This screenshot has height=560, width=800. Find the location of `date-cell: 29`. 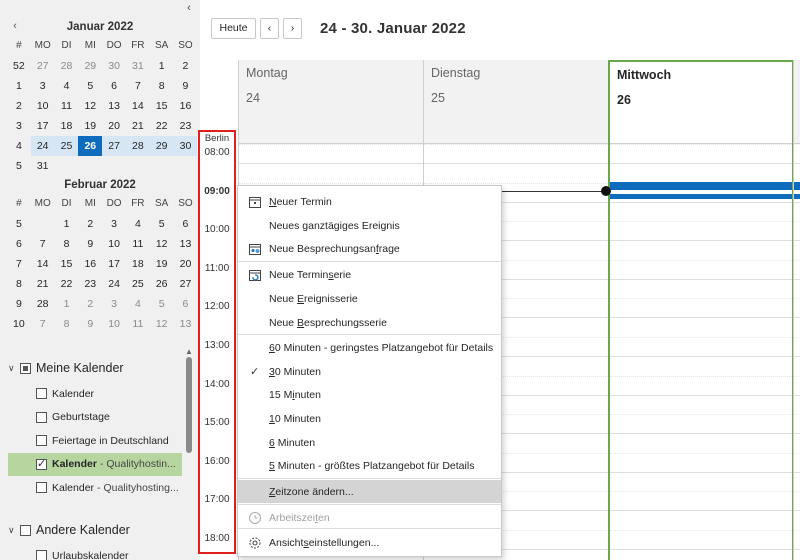

date-cell: 29 is located at coordinates (161, 146).